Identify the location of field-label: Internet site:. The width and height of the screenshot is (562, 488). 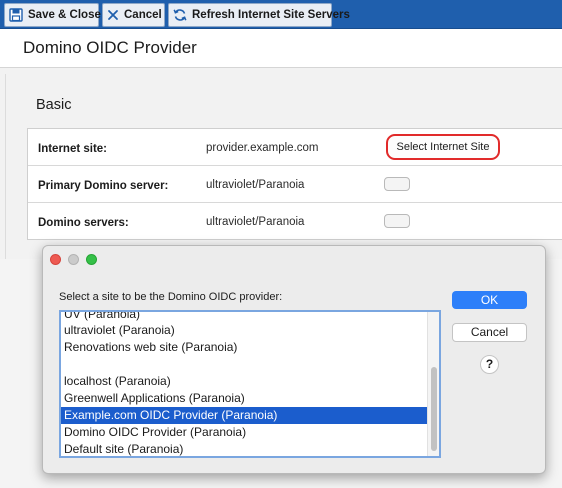
(73, 149).